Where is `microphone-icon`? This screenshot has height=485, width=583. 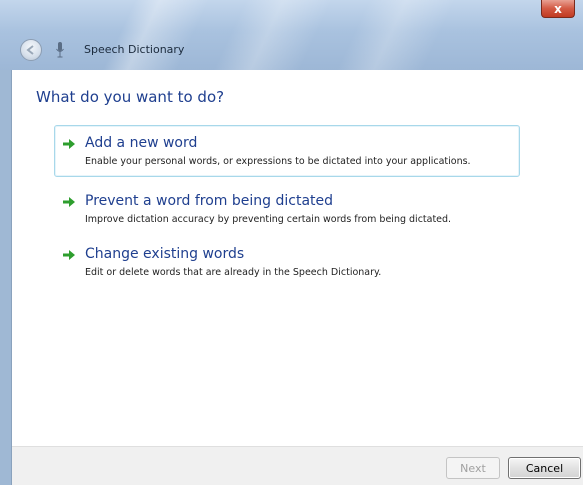 microphone-icon is located at coordinates (60, 50).